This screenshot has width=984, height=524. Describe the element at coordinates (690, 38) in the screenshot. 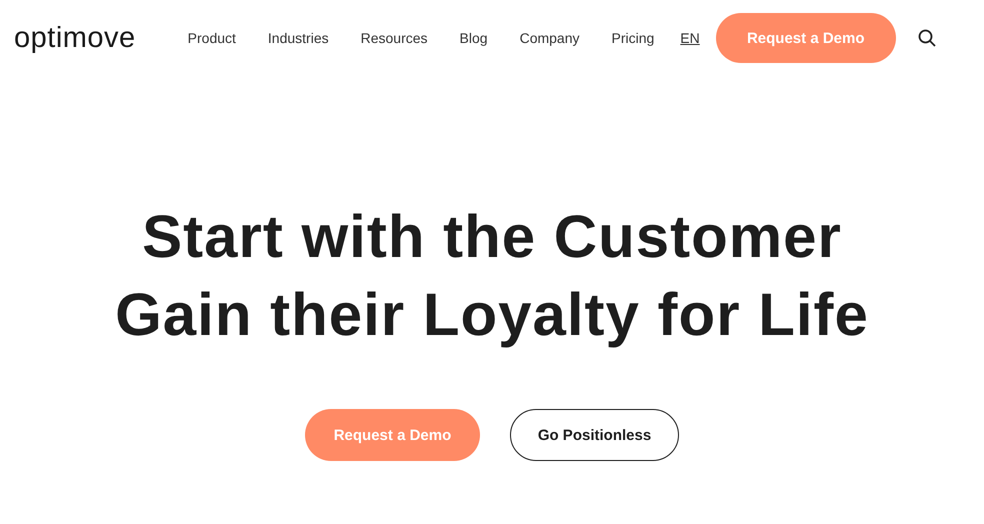

I see `language-link: EN` at that location.